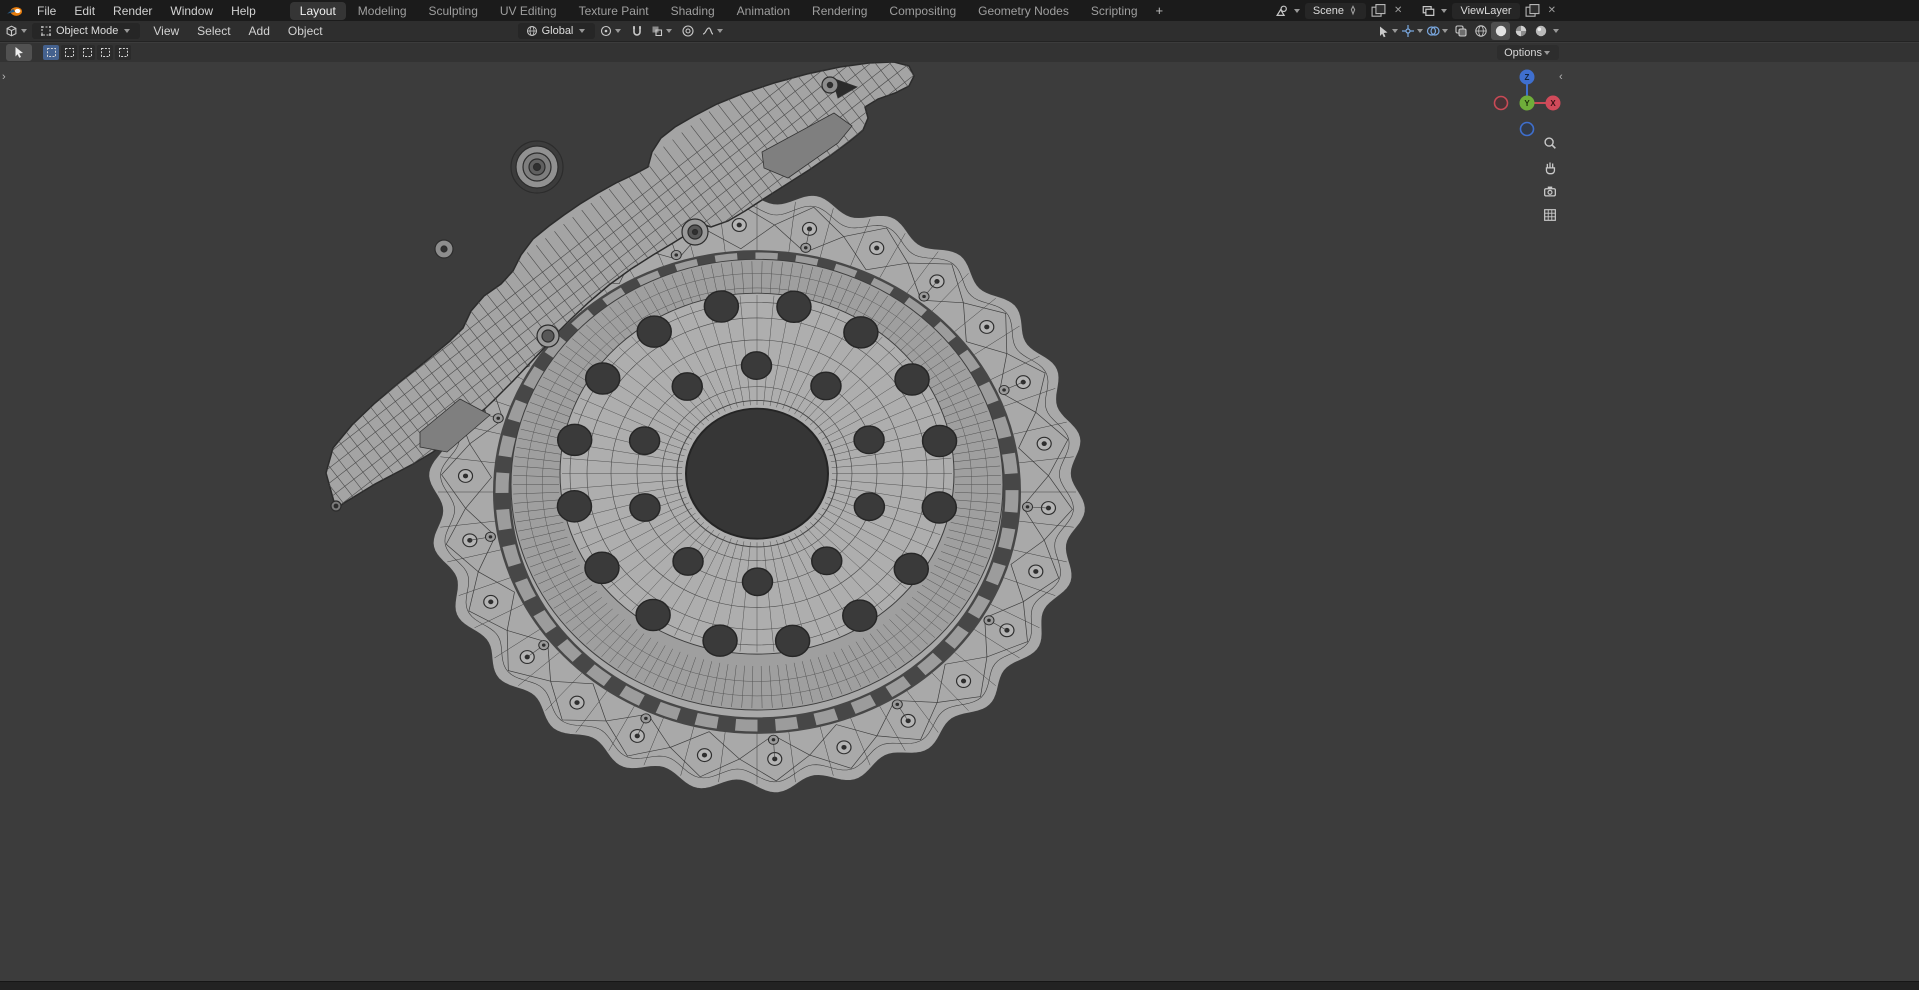 Image resolution: width=1919 pixels, height=990 pixels. What do you see at coordinates (166, 31) in the screenshot?
I see `viewport-menu-view: View` at bounding box center [166, 31].